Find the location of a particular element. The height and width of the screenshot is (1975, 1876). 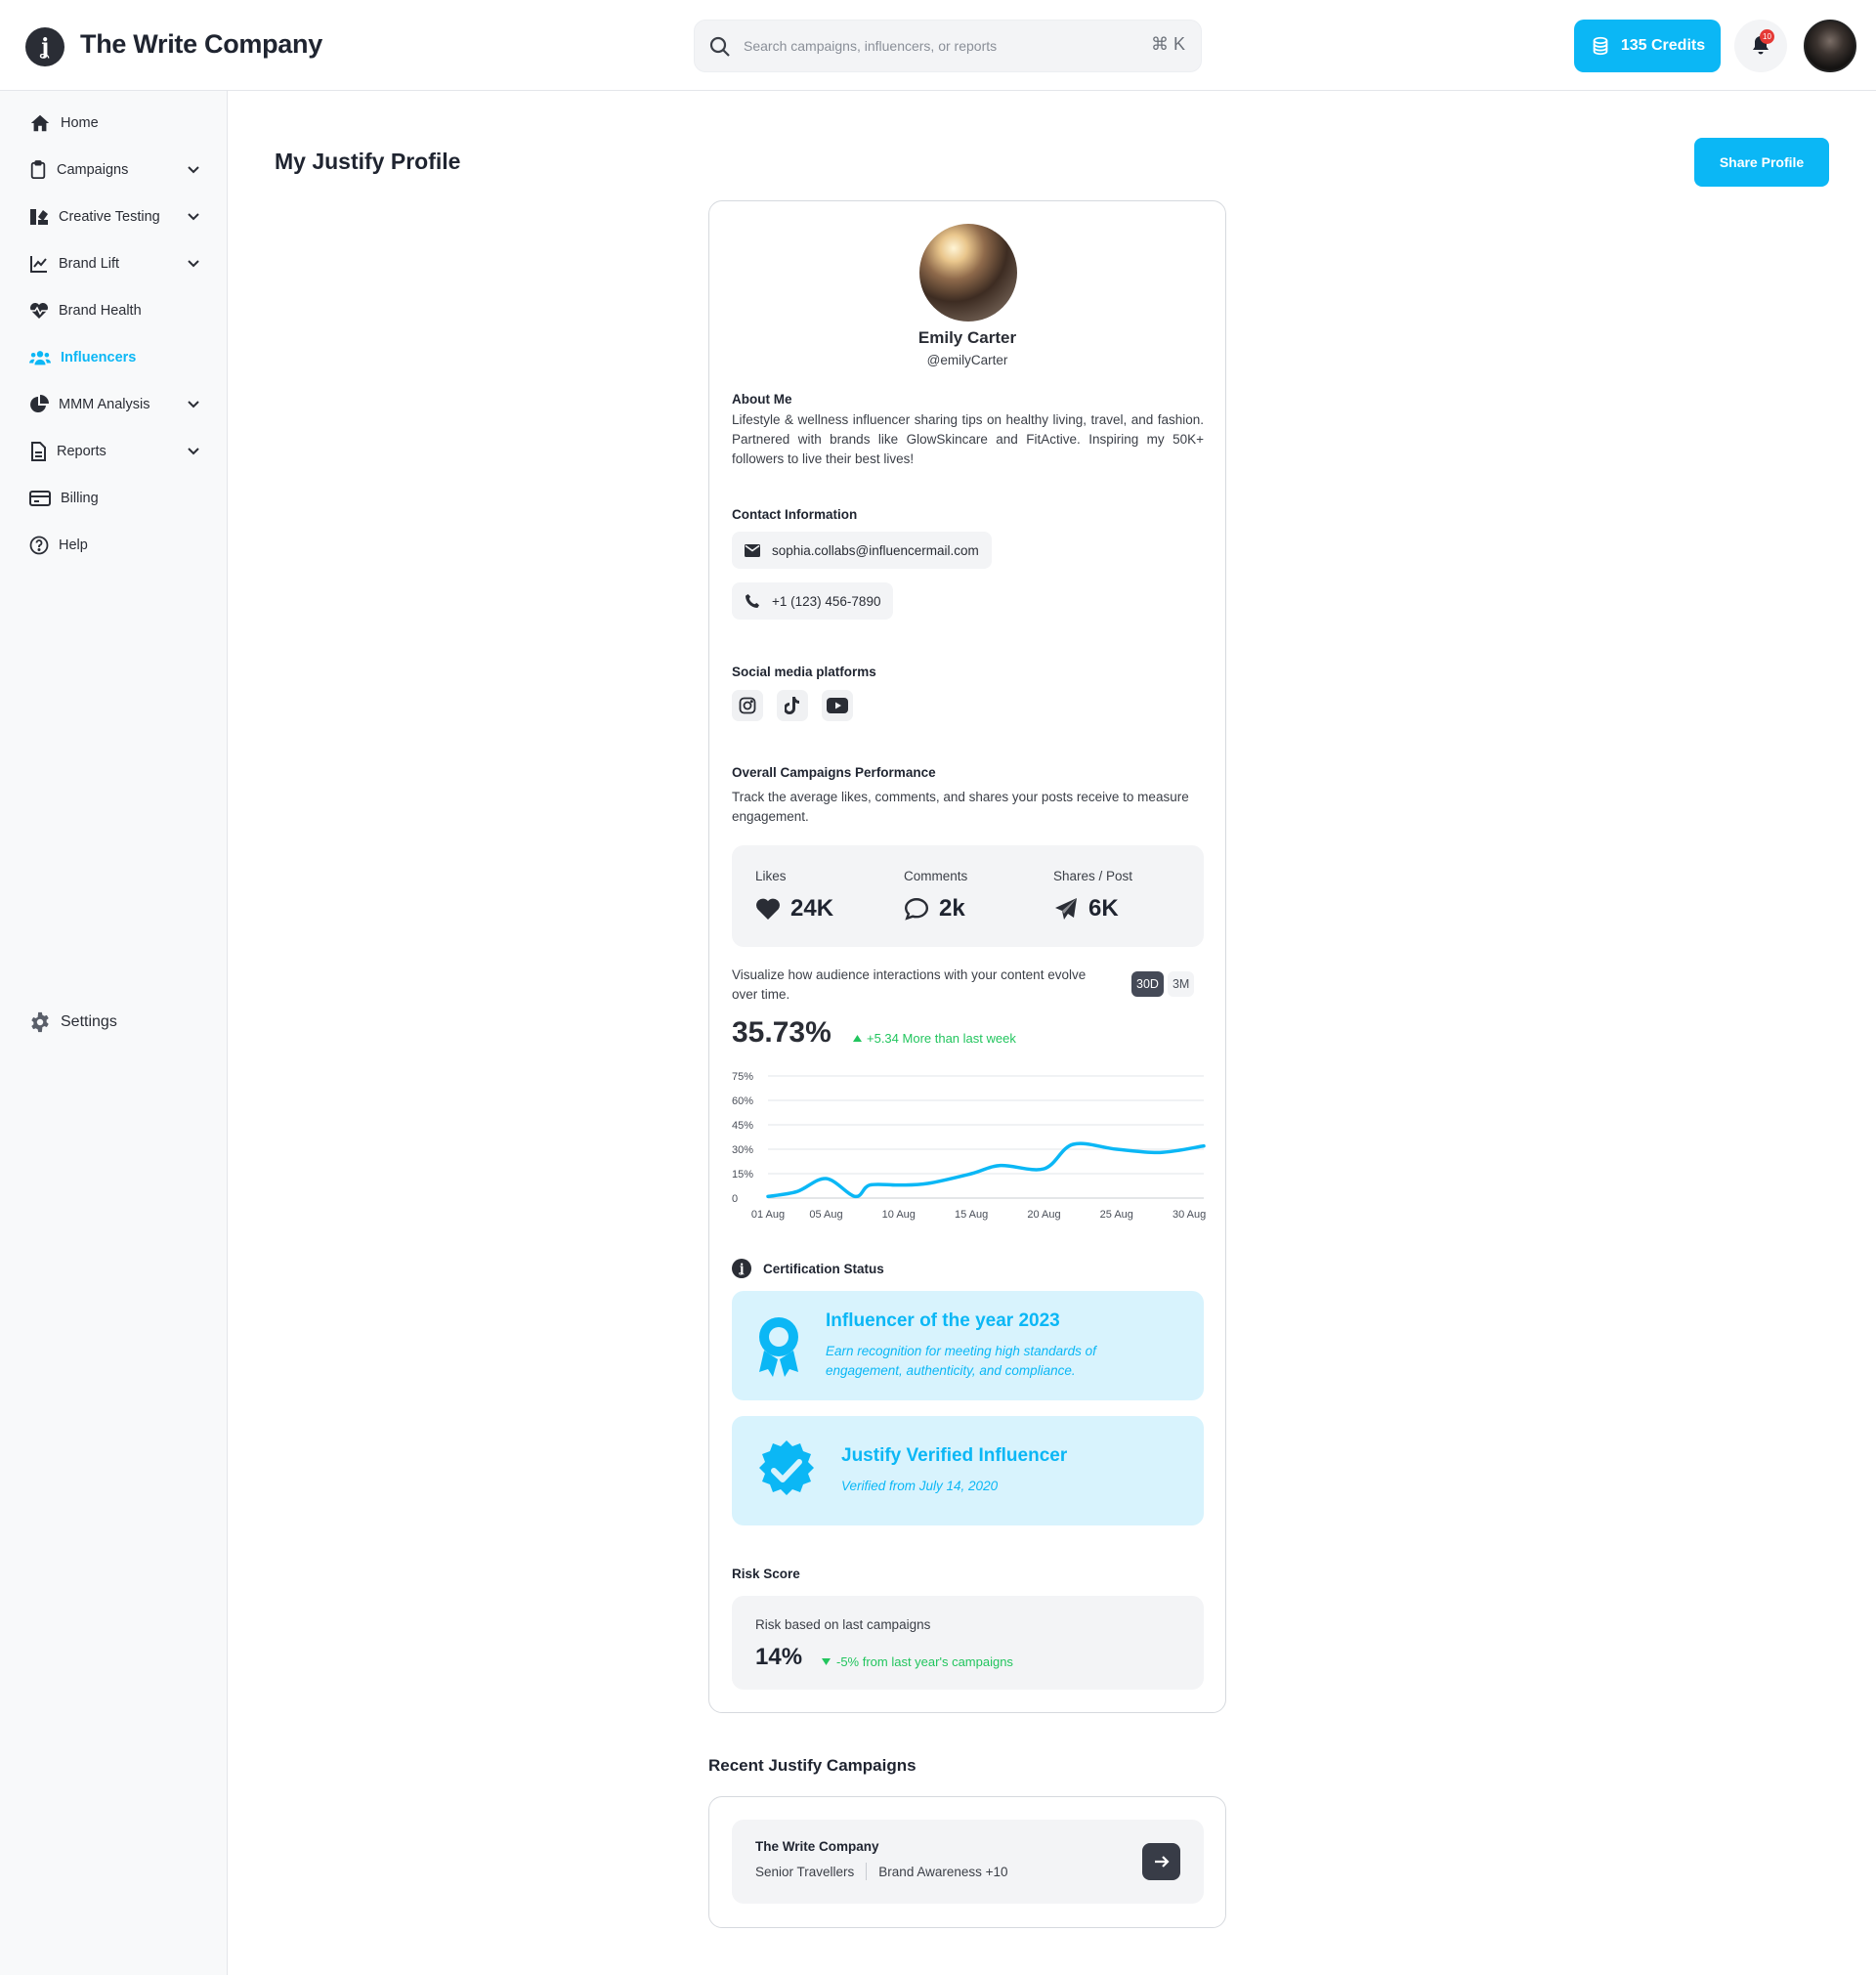

risk-label: Risk Score is located at coordinates (766, 1574).